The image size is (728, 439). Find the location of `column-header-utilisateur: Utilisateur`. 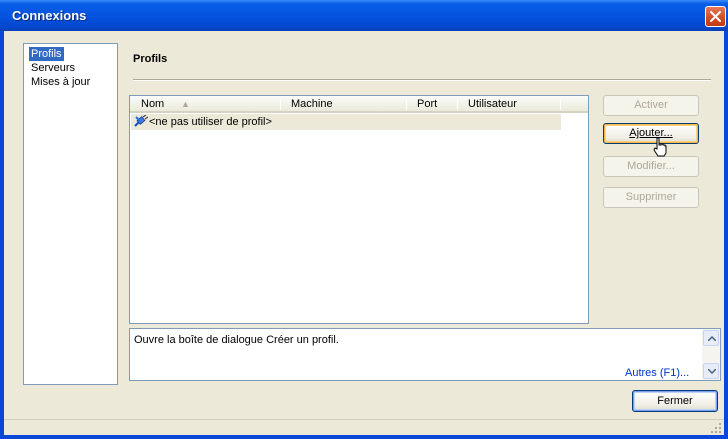

column-header-utilisateur: Utilisateur is located at coordinates (508, 104).